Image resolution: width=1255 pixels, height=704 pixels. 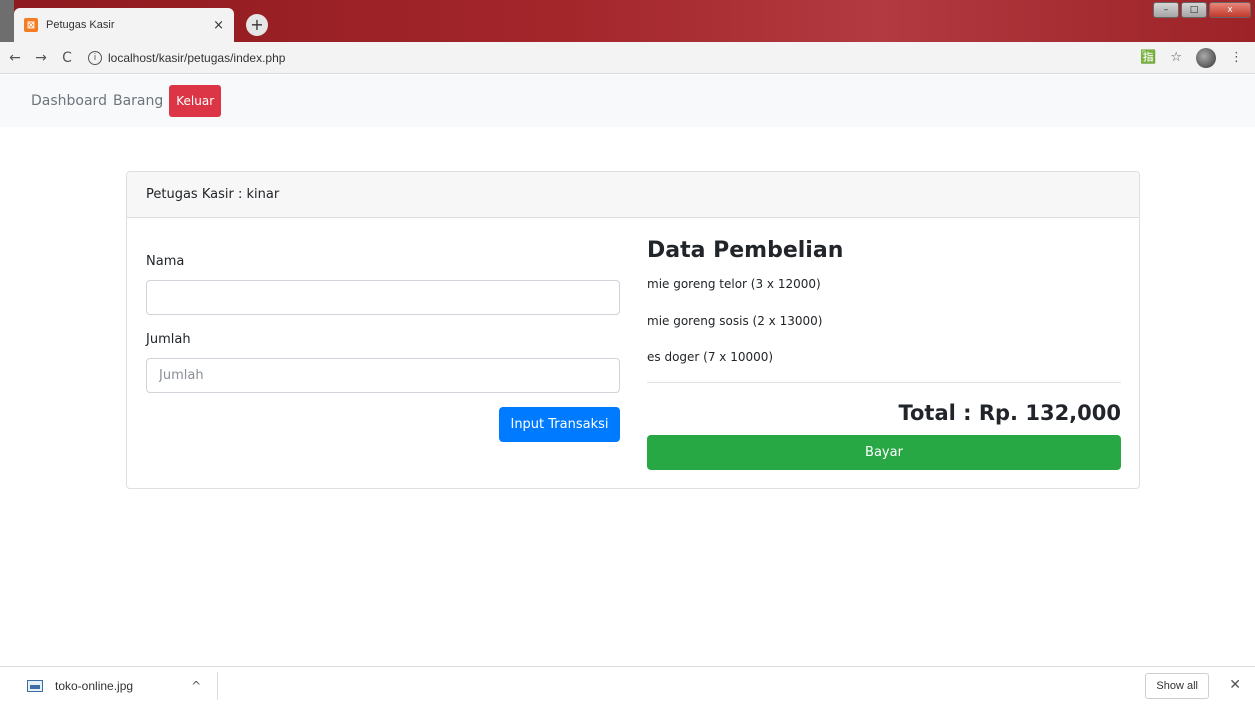 What do you see at coordinates (138, 101) in the screenshot?
I see `nav-link-barang: Barang` at bounding box center [138, 101].